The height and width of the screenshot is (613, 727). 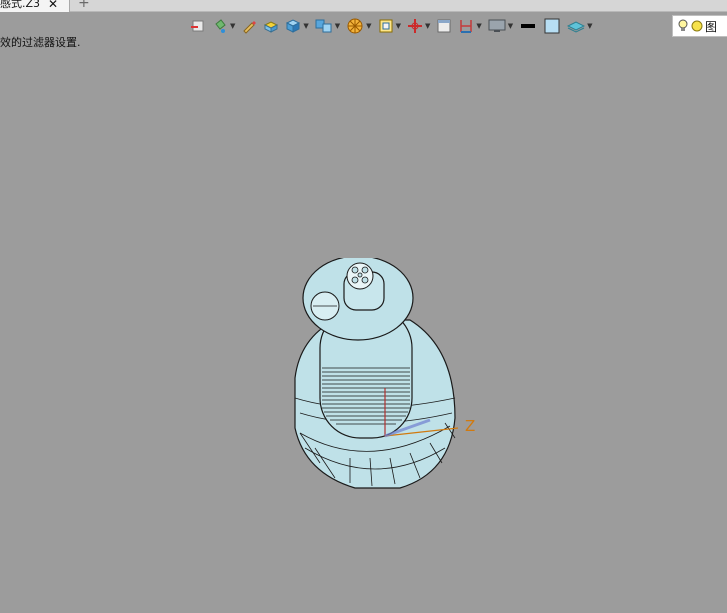 I want to click on layer-button: ▼, so click(x=580, y=26).